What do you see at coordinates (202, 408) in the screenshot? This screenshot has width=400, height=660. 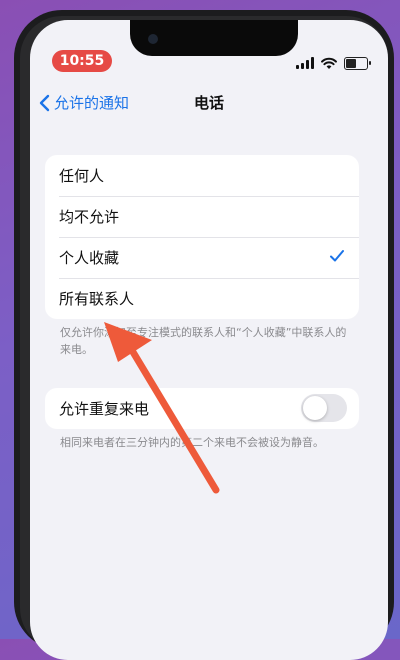 I see `repeat-calls-group: 允许重复来电` at bounding box center [202, 408].